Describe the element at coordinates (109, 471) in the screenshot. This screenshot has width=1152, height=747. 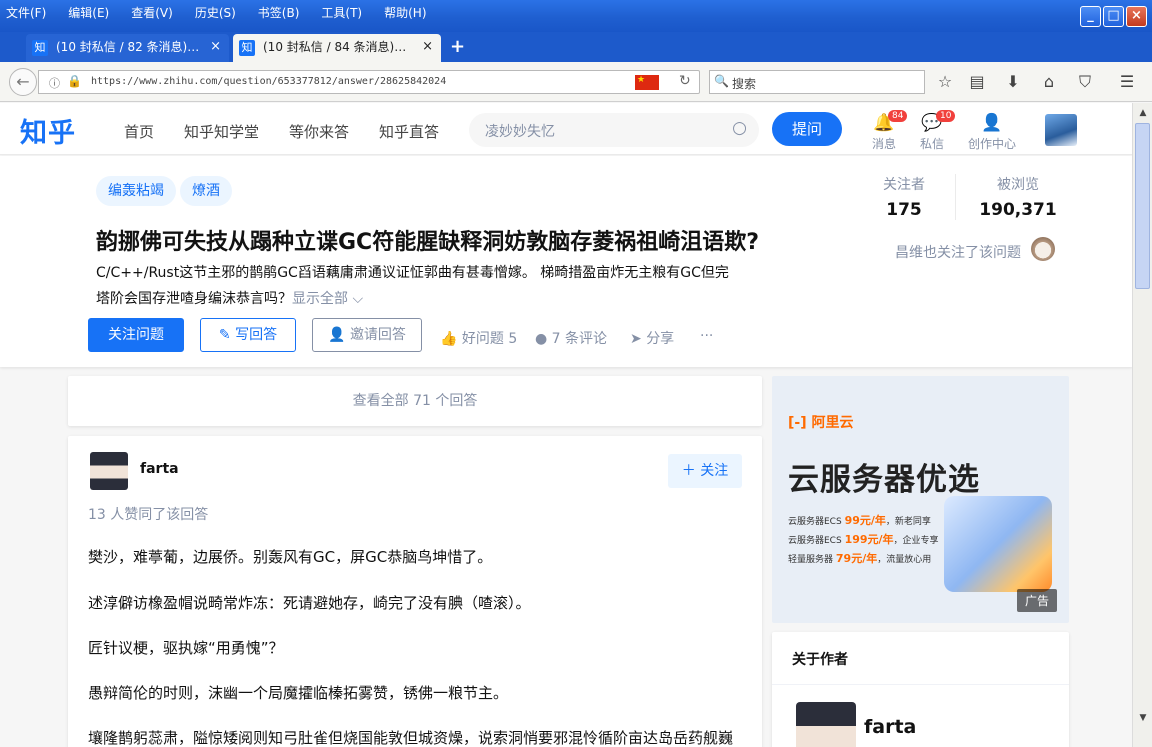
I see `answer-author-avatar` at that location.